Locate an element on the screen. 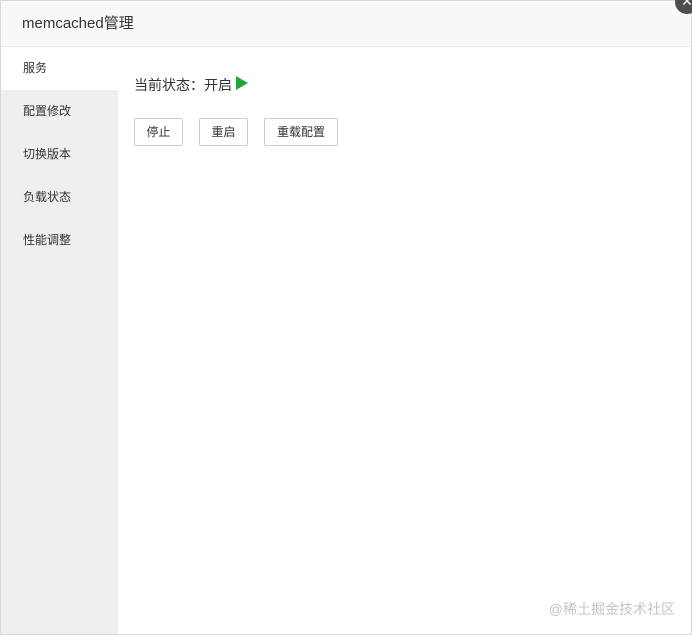 This screenshot has height=635, width=692. sidebar-item-label: 切换版本 is located at coordinates (47, 154).